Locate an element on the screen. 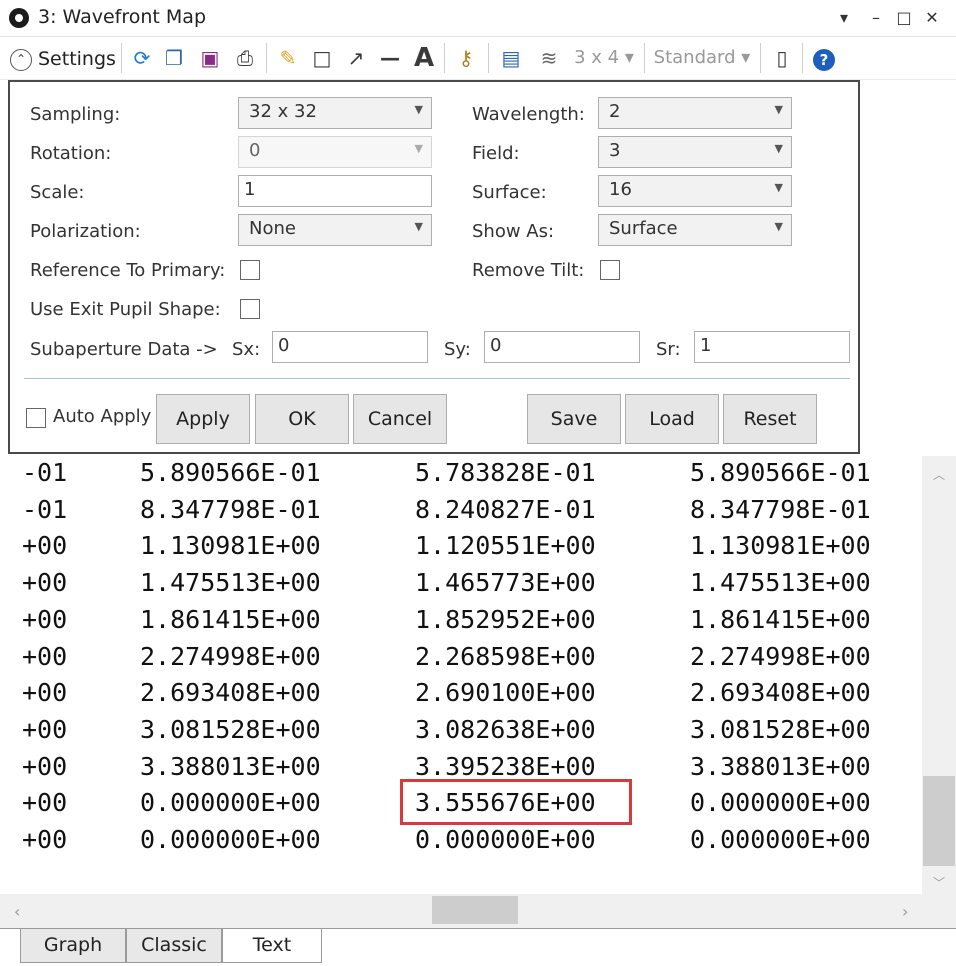  text-cell: 2.693408E+00 is located at coordinates (230, 693).